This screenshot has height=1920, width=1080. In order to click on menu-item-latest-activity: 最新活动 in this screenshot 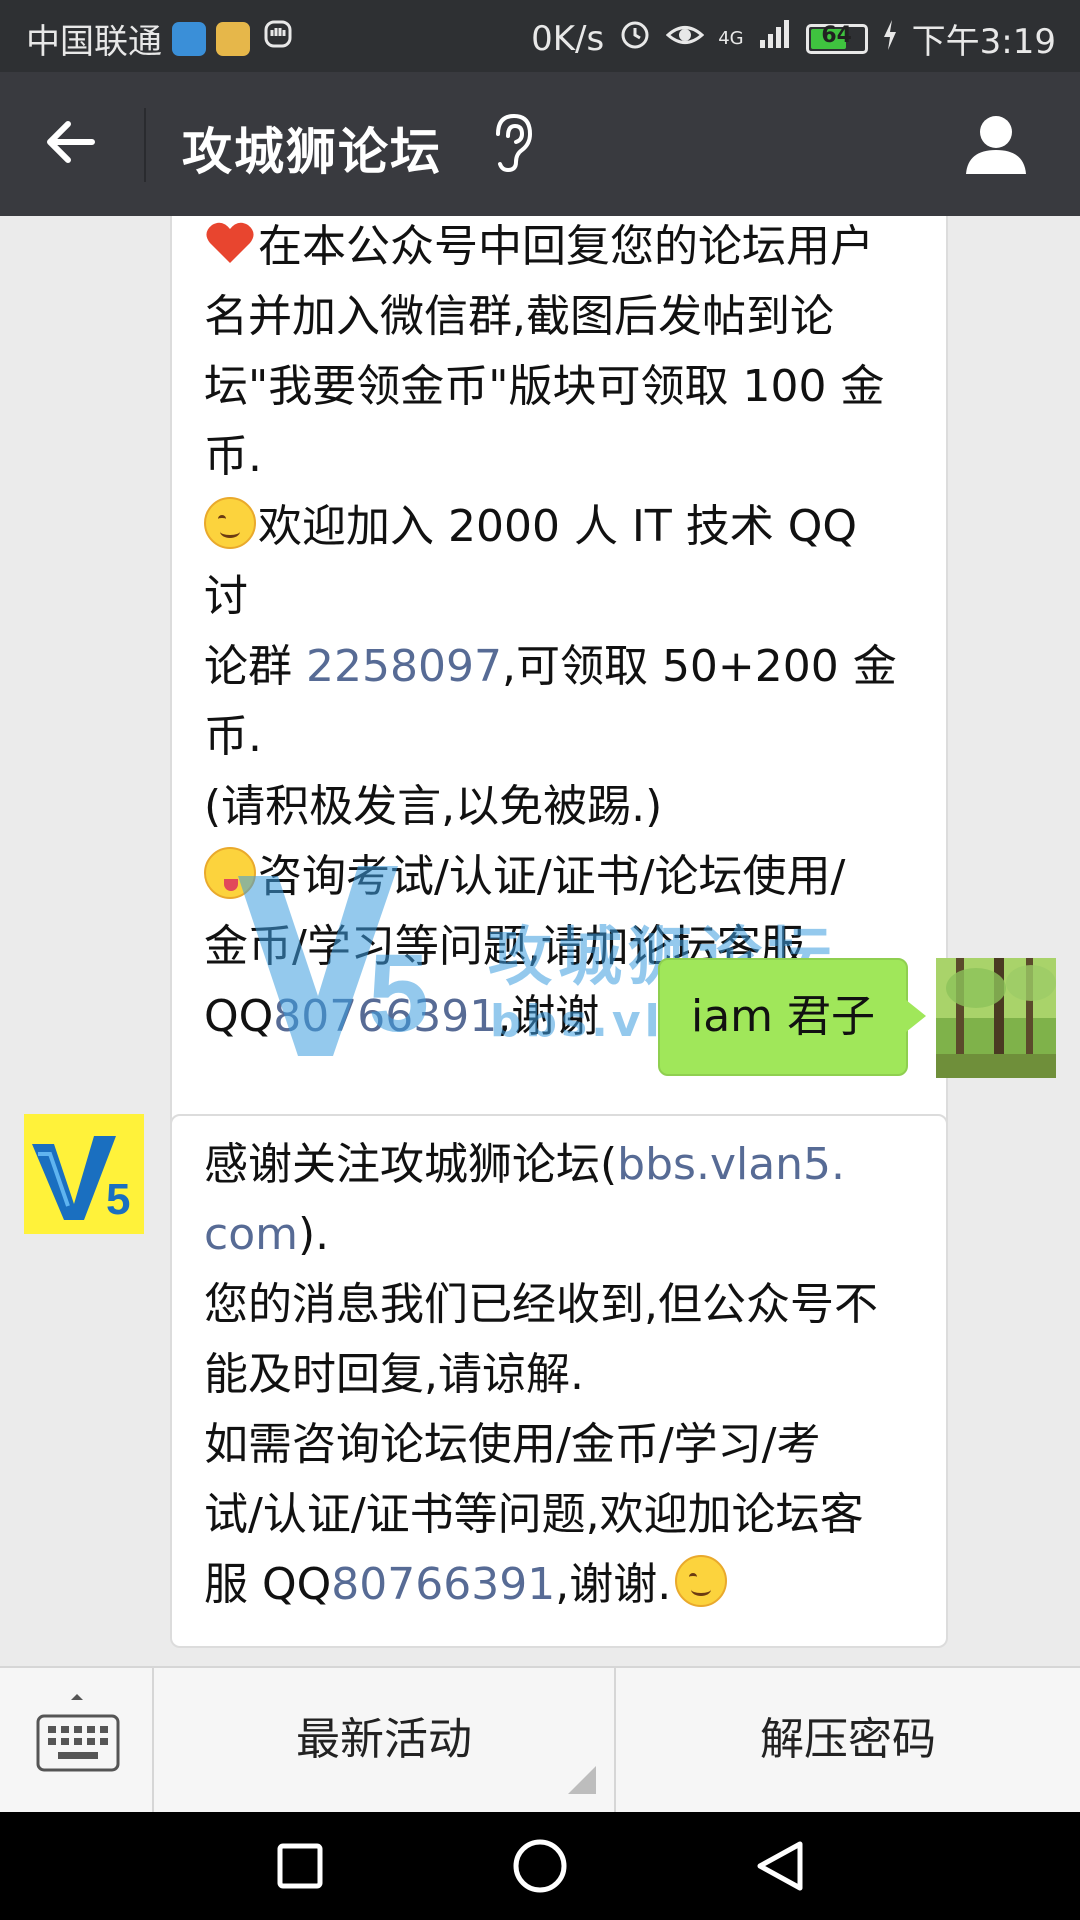, I will do `click(385, 1740)`.